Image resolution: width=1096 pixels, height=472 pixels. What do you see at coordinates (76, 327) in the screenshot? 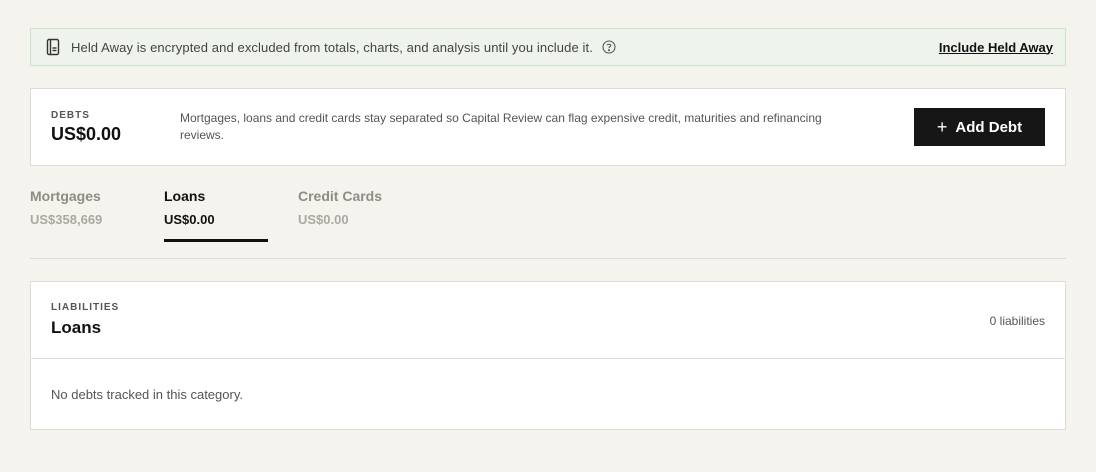
I see `liabilities-title: Loans` at bounding box center [76, 327].